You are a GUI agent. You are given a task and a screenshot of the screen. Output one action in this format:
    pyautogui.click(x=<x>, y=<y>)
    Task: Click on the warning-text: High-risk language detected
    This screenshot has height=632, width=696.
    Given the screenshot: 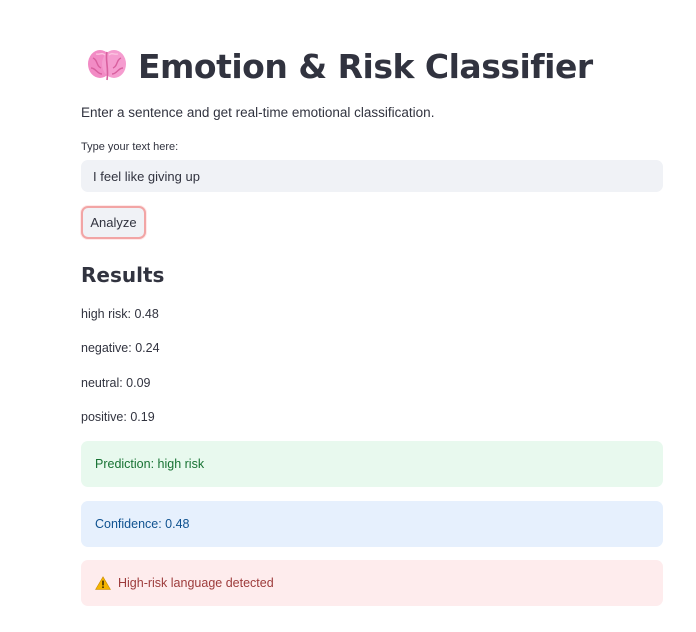 What is the action you would take?
    pyautogui.click(x=196, y=583)
    